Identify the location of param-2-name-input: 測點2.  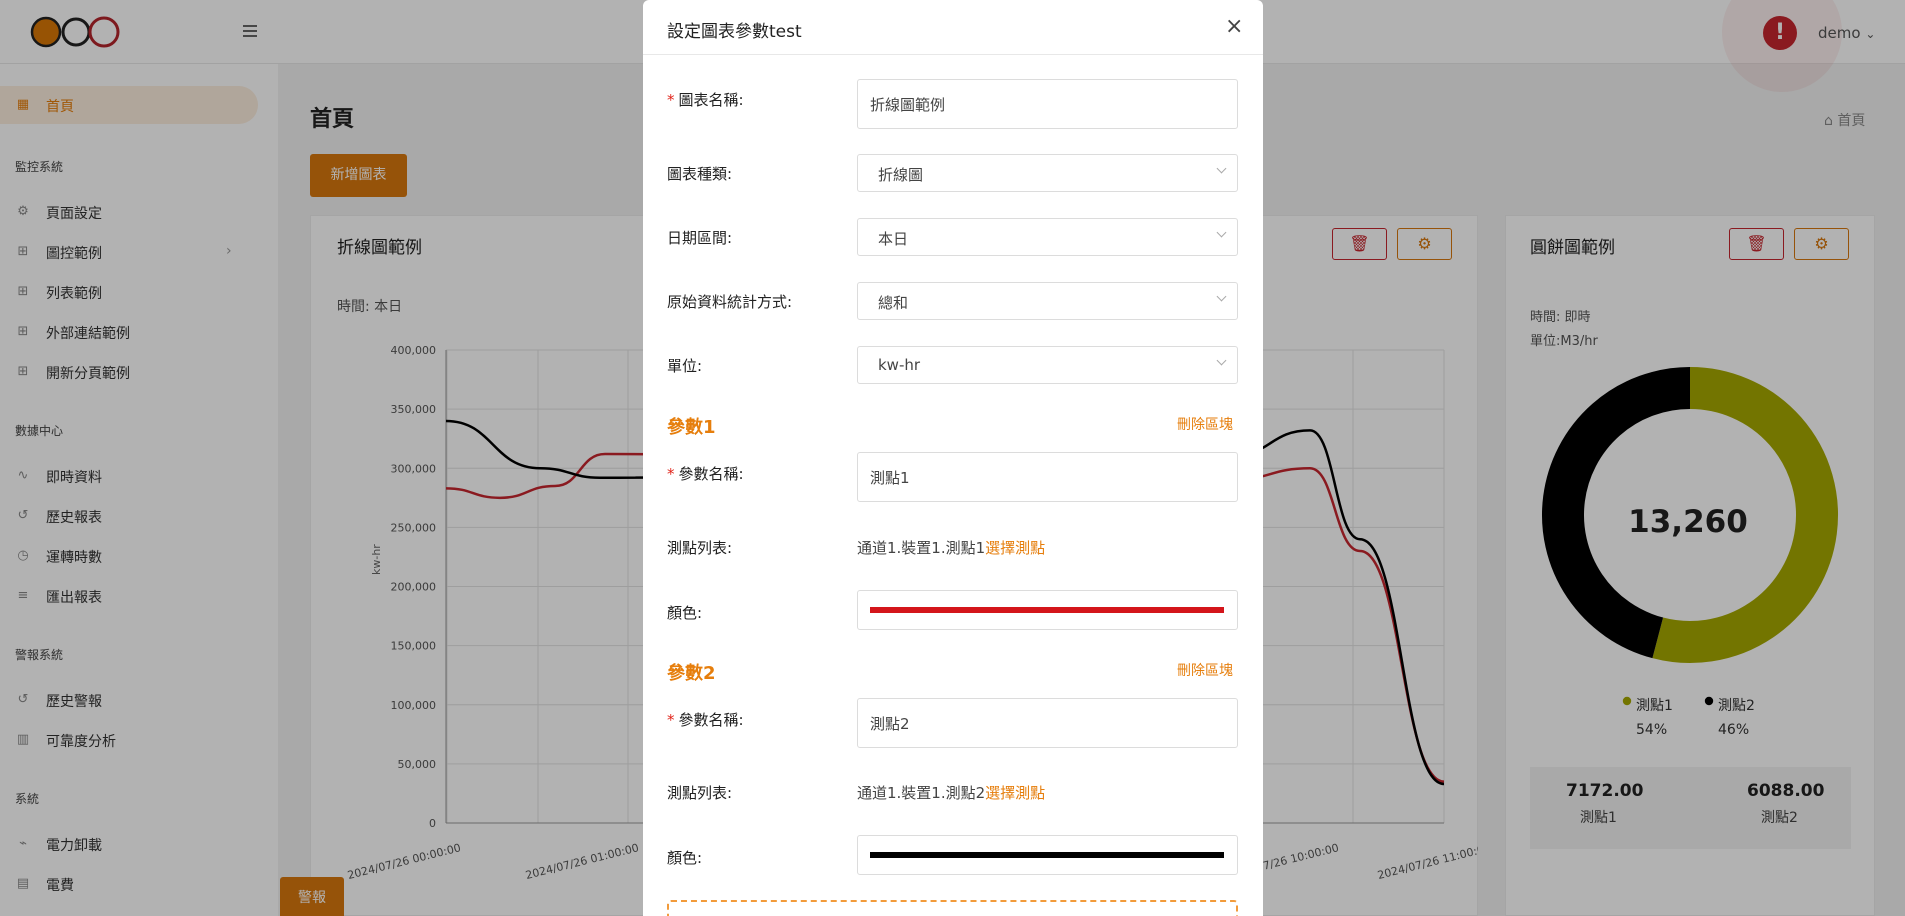
(1047, 723).